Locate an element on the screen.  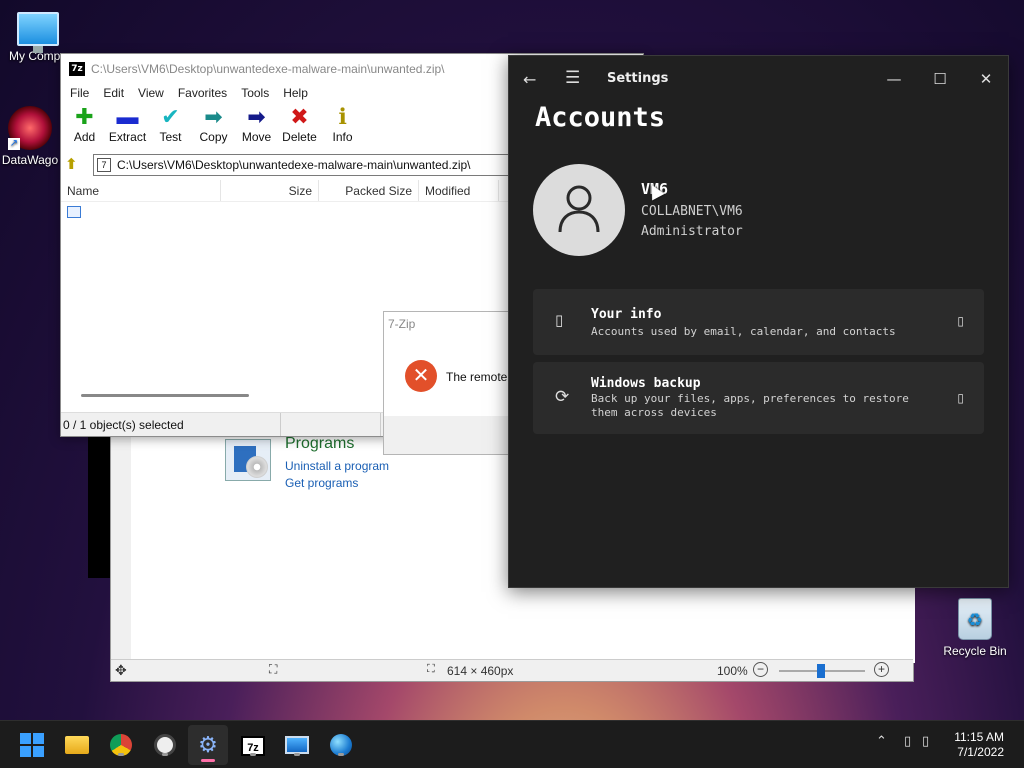
taskbar-network-app is located at coordinates (341, 745).